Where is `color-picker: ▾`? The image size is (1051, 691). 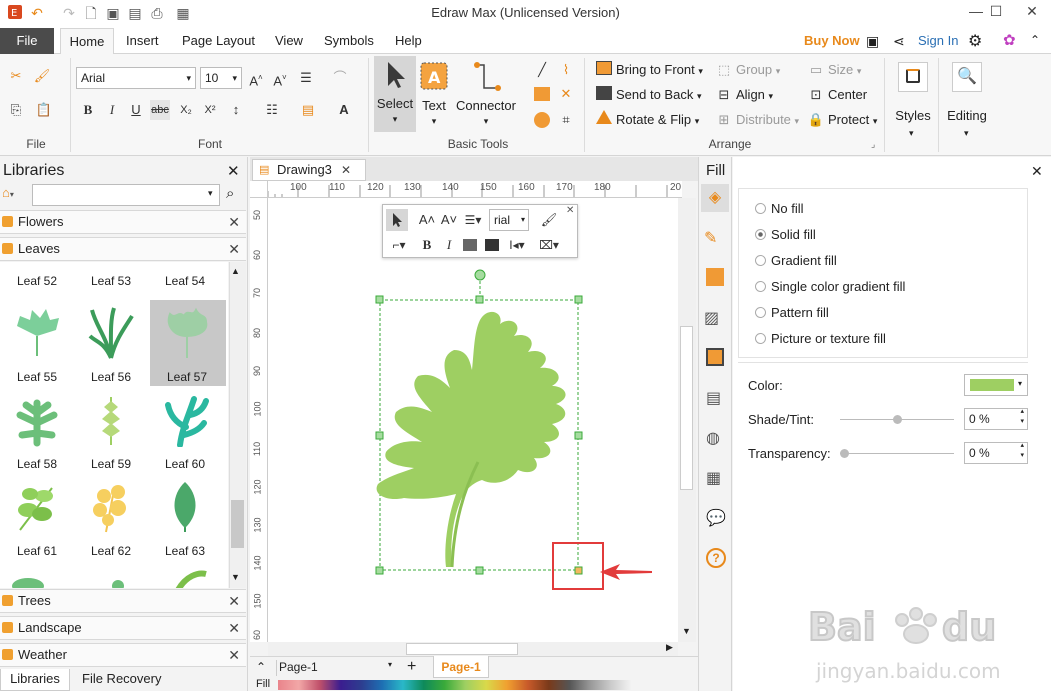
color-picker: ▾ is located at coordinates (996, 385).